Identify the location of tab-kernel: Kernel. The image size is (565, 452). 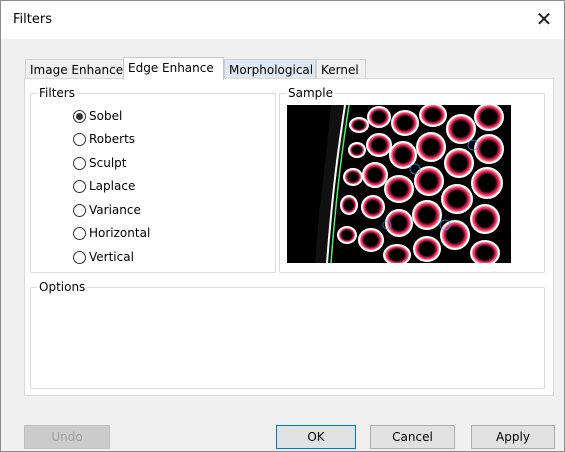
(341, 69).